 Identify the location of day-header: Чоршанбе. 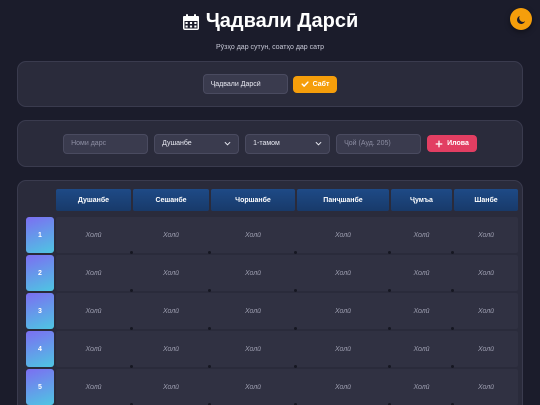
(253, 200).